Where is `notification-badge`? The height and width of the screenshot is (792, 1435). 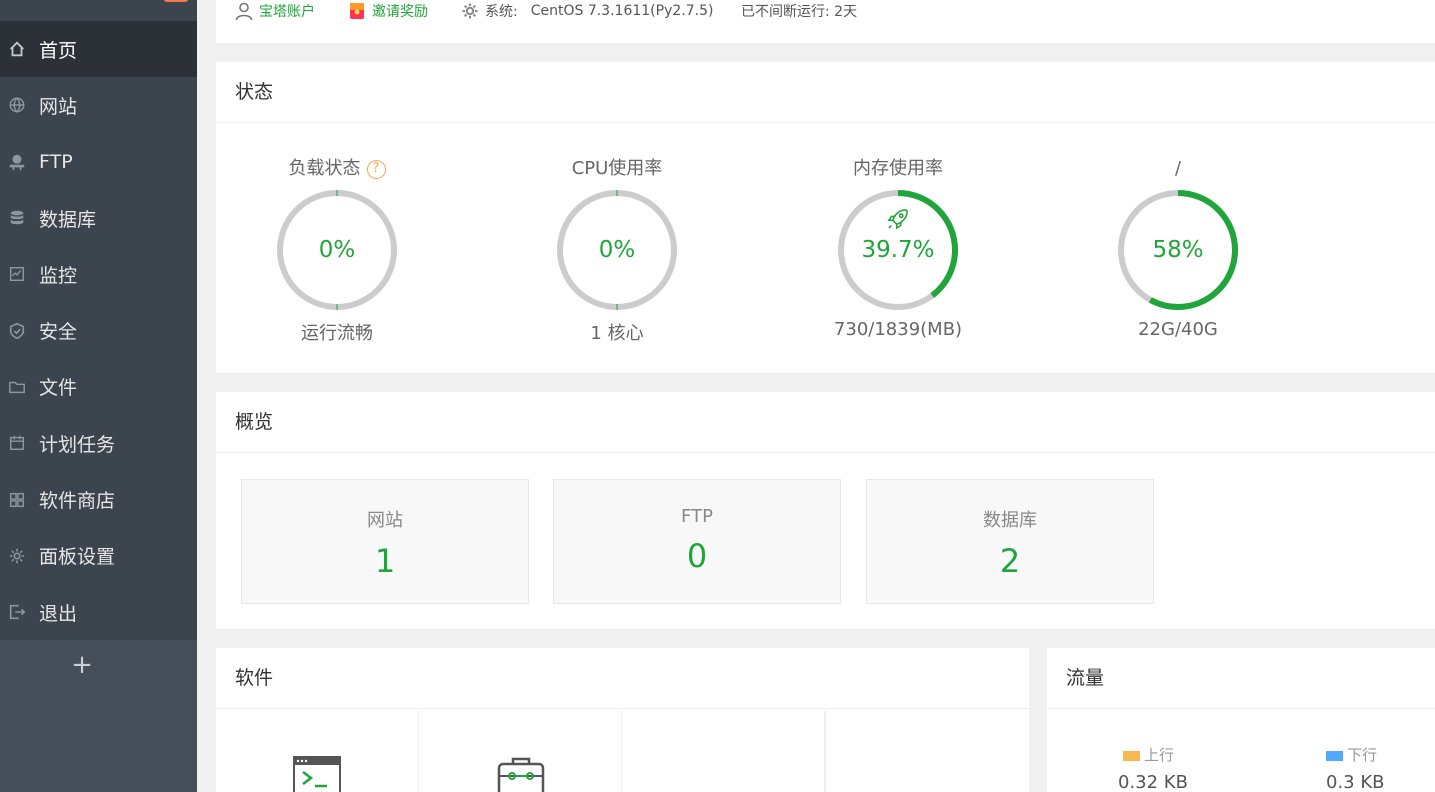 notification-badge is located at coordinates (176, 1).